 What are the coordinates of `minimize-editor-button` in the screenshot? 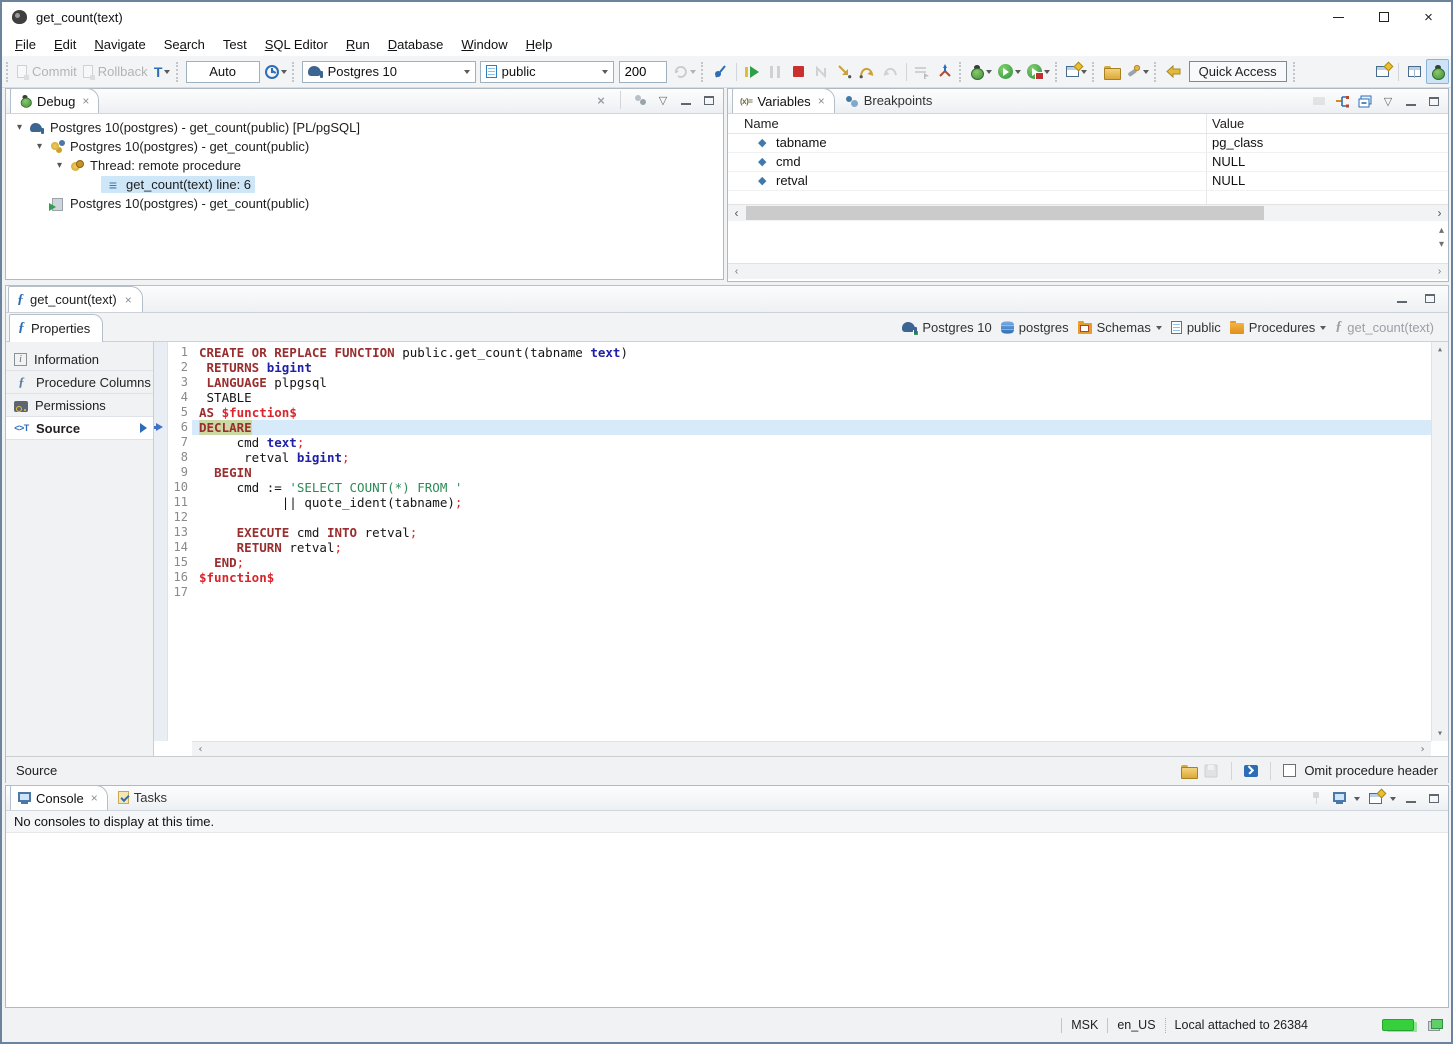 It's located at (1402, 298).